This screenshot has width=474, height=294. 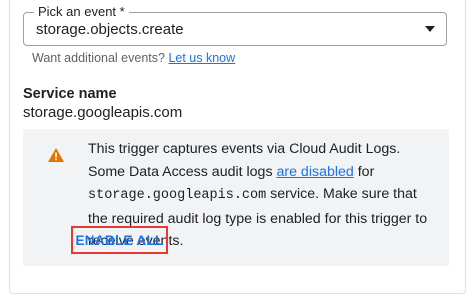 I want to click on dropdown-caret-icon, so click(x=430, y=29).